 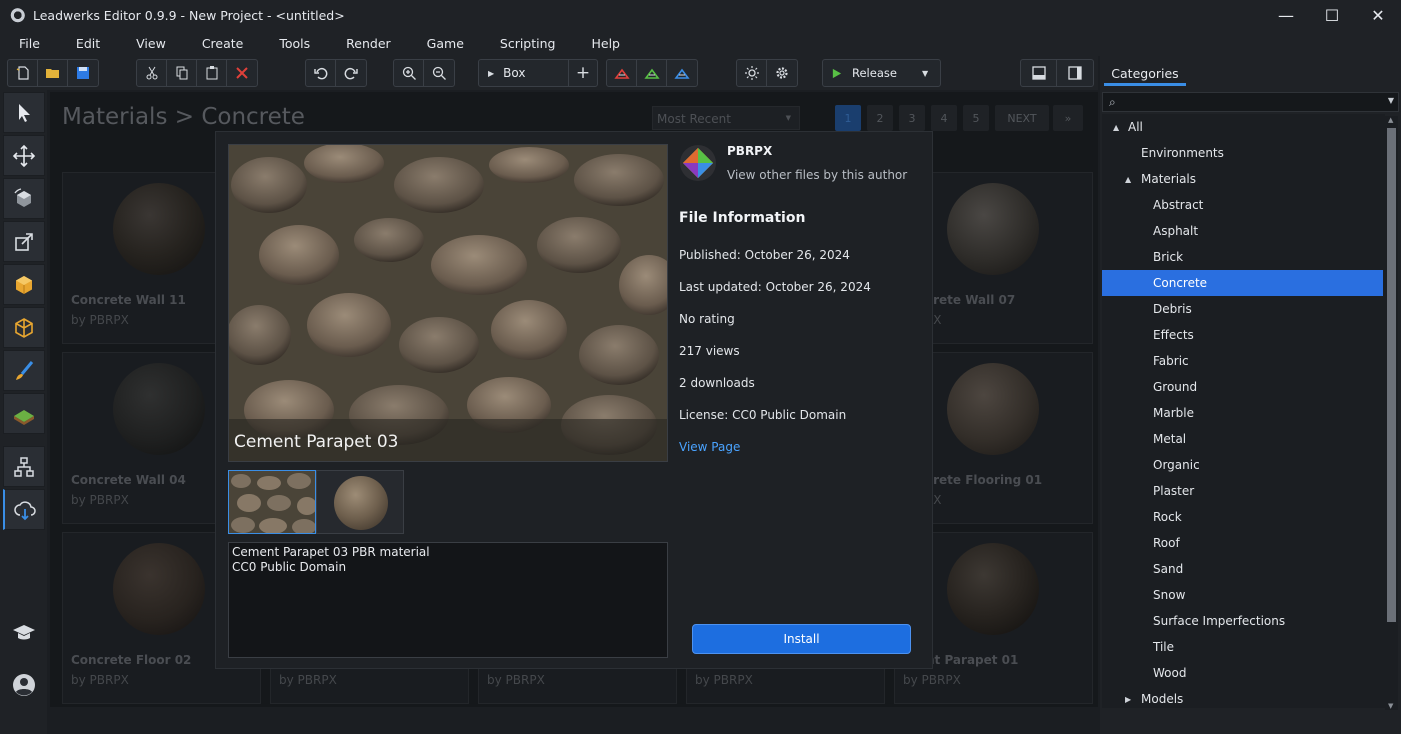 I want to click on zoom-out-icon, so click(x=439, y=73).